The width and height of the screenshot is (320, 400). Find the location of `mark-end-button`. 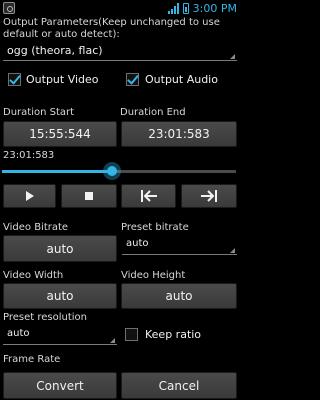

mark-end-button is located at coordinates (209, 196).